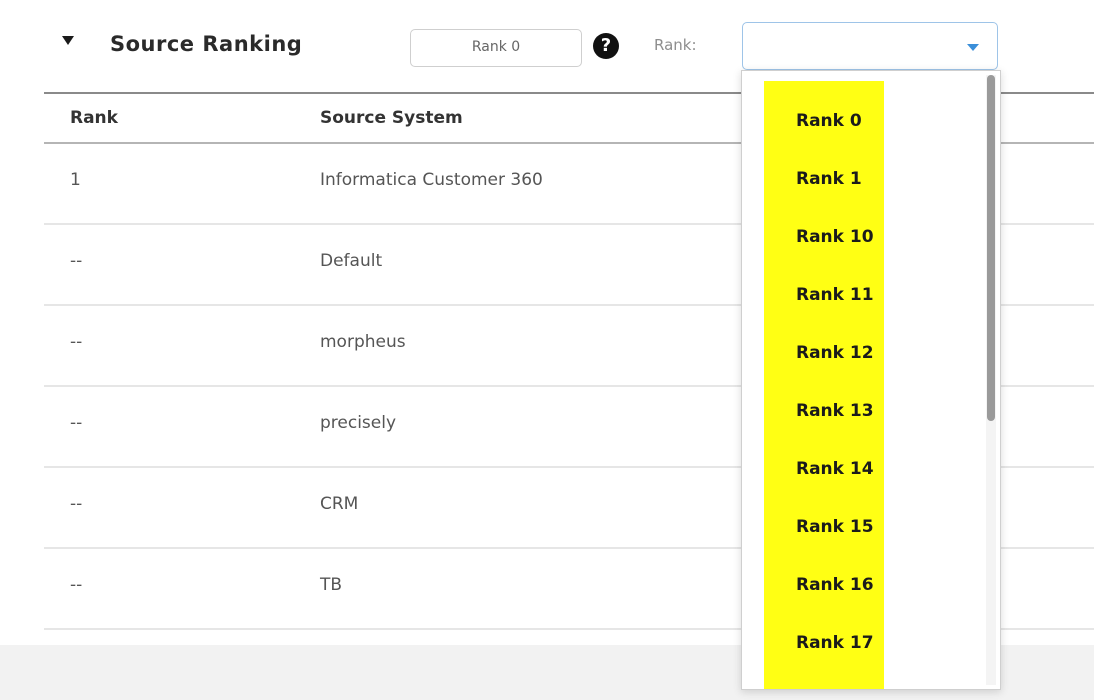 Image resolution: width=1094 pixels, height=700 pixels. I want to click on scrollbar-thumb, so click(991, 248).